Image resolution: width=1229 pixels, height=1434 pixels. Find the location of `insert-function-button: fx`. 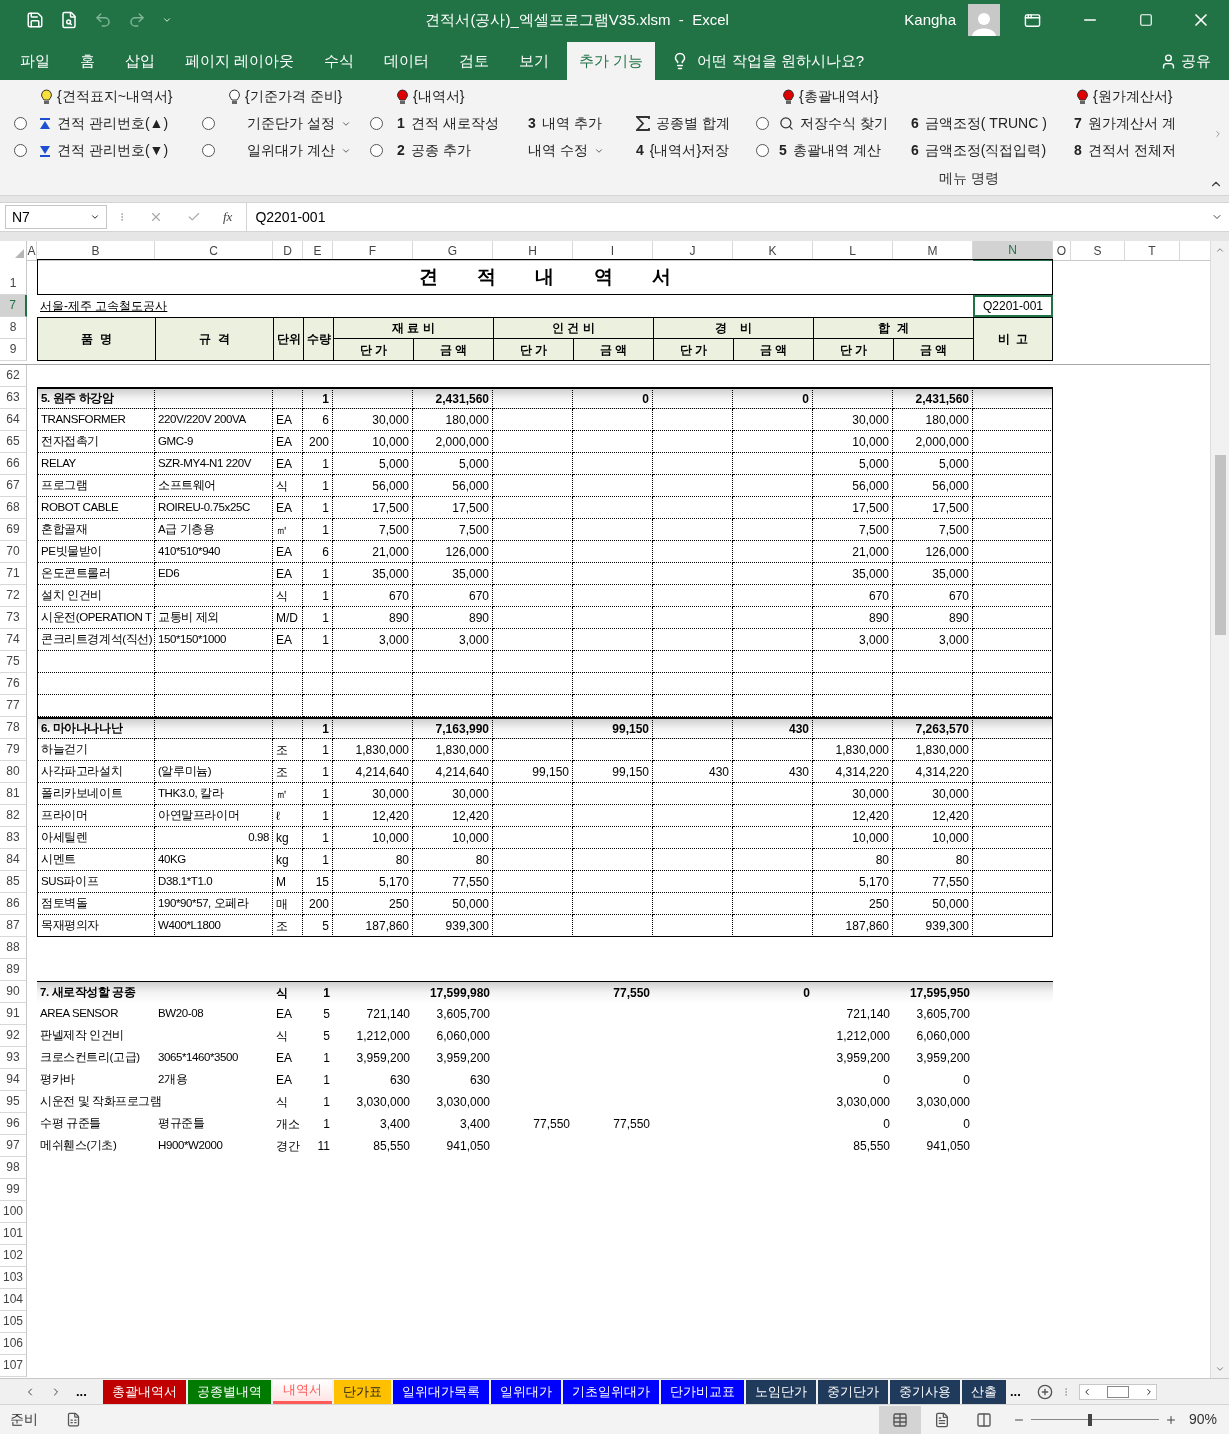

insert-function-button: fx is located at coordinates (228, 217).